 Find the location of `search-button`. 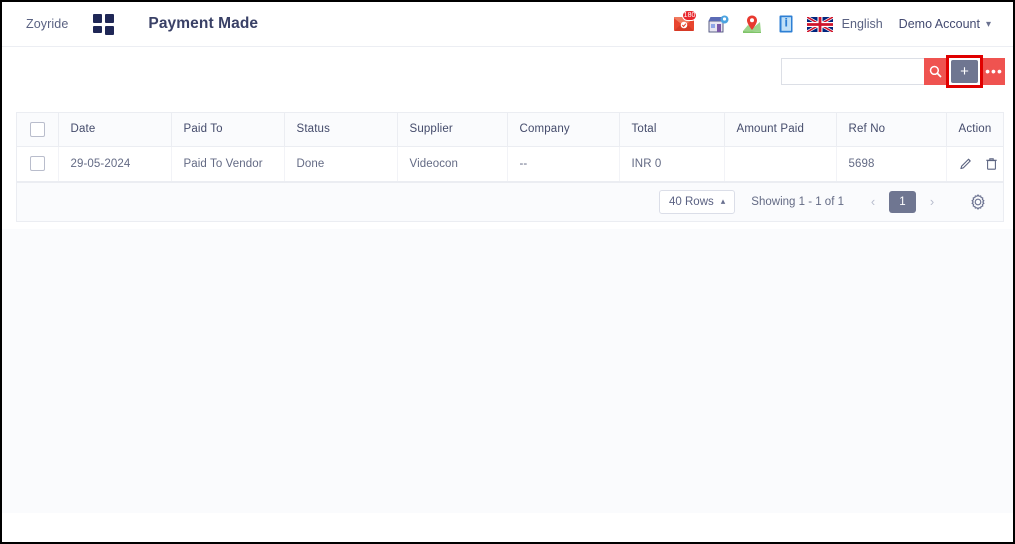

search-button is located at coordinates (935, 71).